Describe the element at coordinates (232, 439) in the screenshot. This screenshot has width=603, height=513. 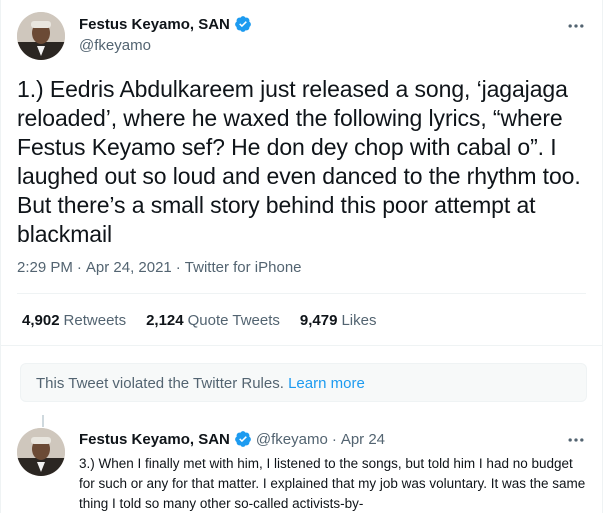
I see `reply-header: Festus Keyamo, SAN @fkeyamo · Apr 24` at that location.